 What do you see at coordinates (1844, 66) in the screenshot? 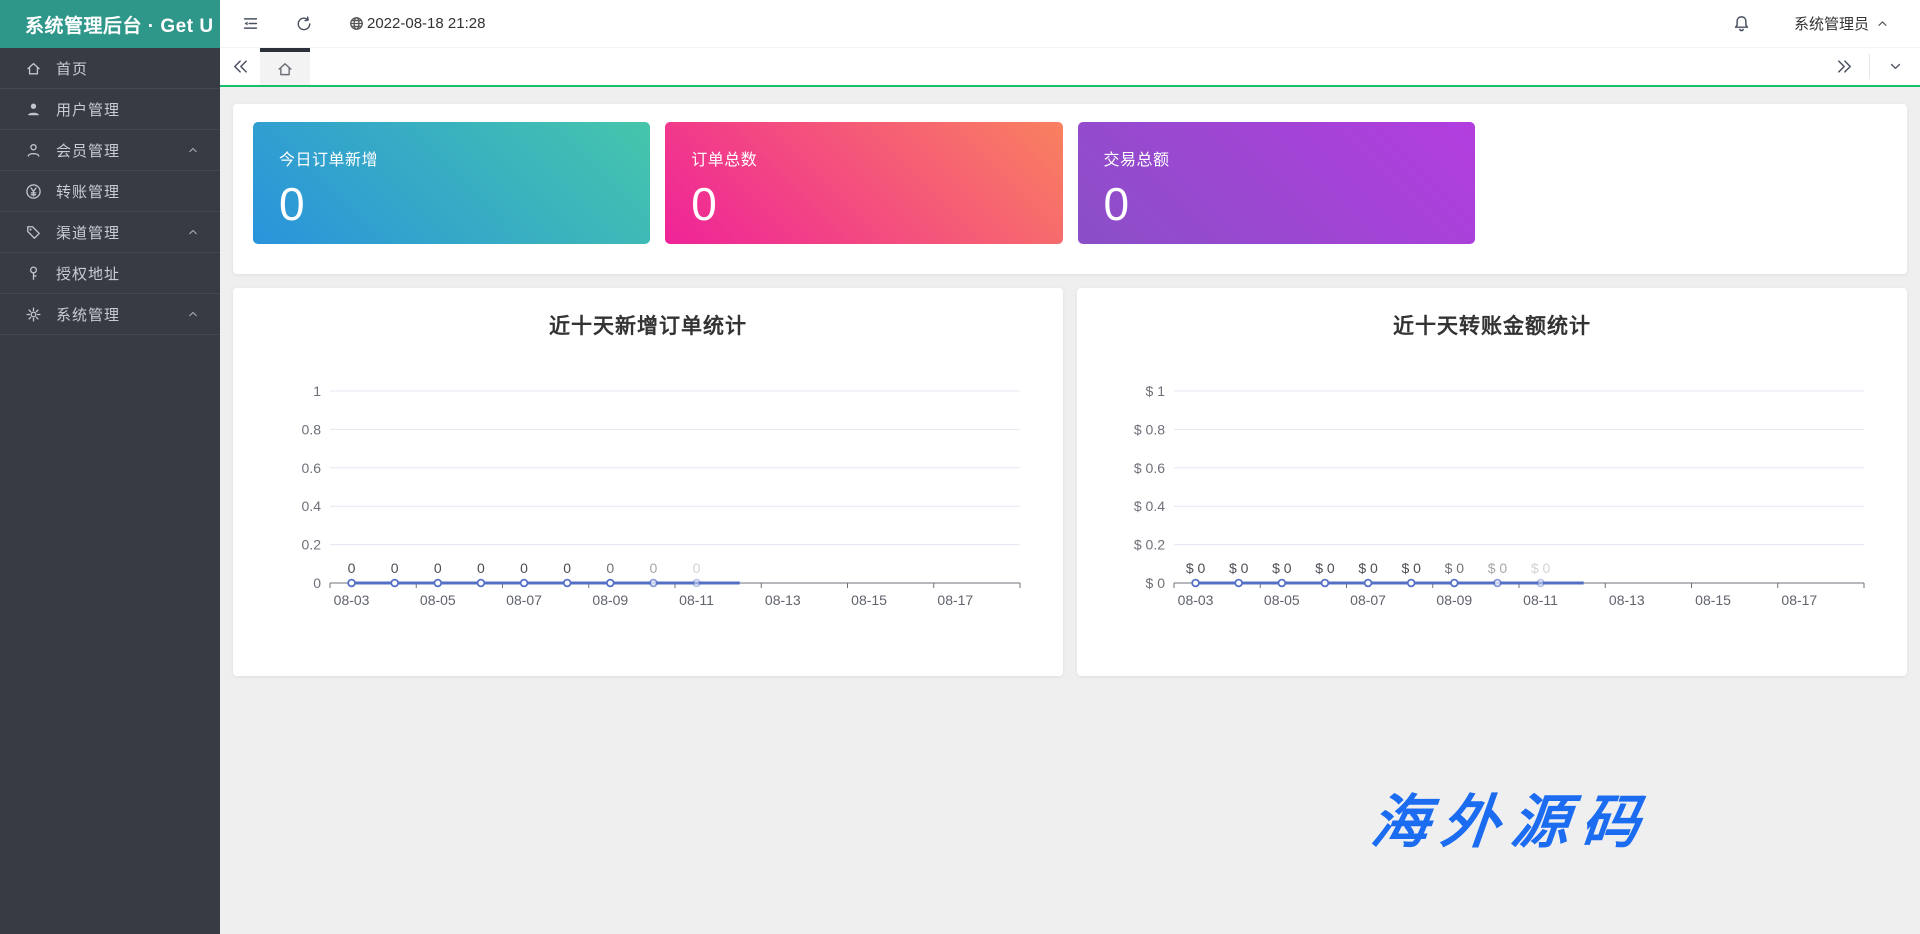
I see `scroll-tabs-right-button` at bounding box center [1844, 66].